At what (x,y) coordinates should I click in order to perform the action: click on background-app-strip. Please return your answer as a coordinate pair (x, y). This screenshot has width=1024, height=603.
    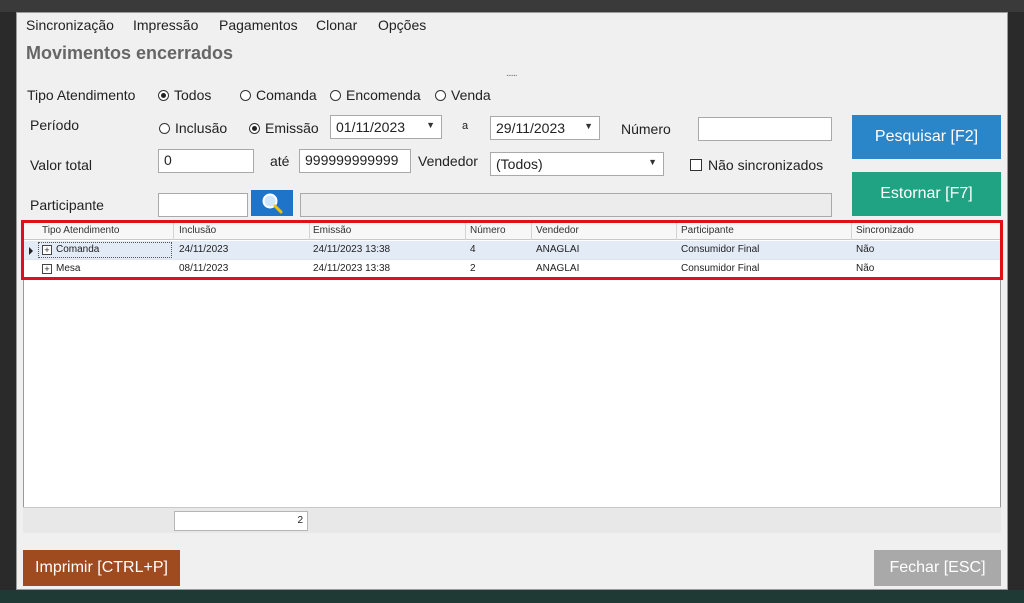
    Looking at the image, I should click on (512, 6).